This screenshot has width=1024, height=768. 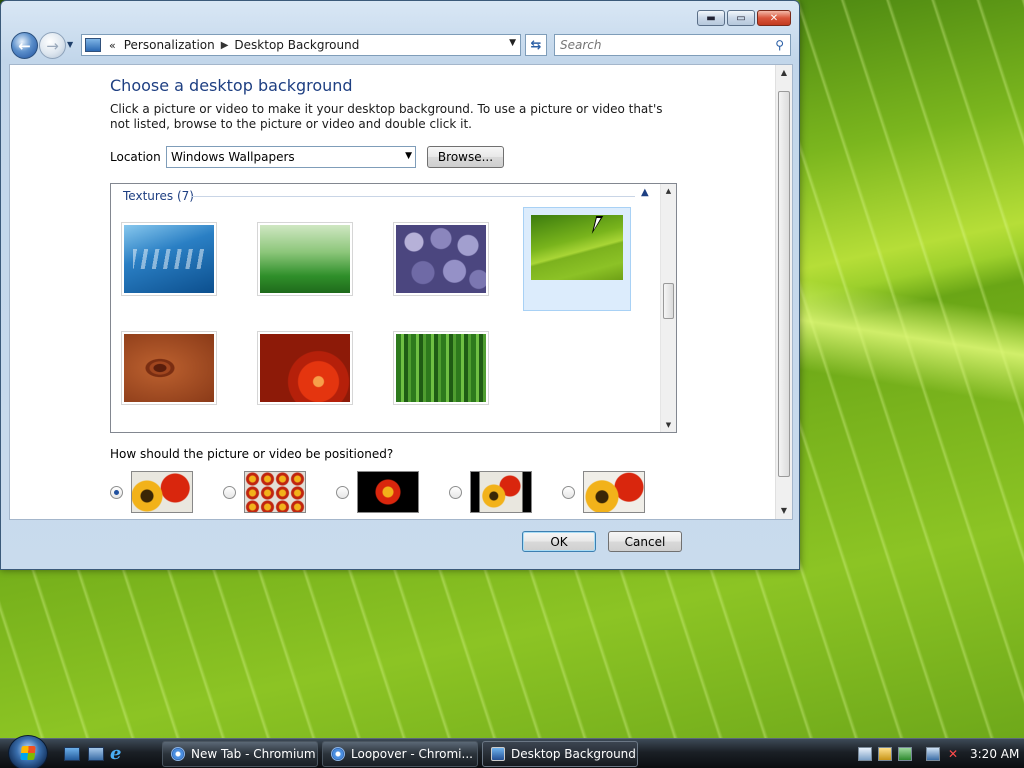 What do you see at coordinates (614, 492) in the screenshot?
I see `stretch-preview` at bounding box center [614, 492].